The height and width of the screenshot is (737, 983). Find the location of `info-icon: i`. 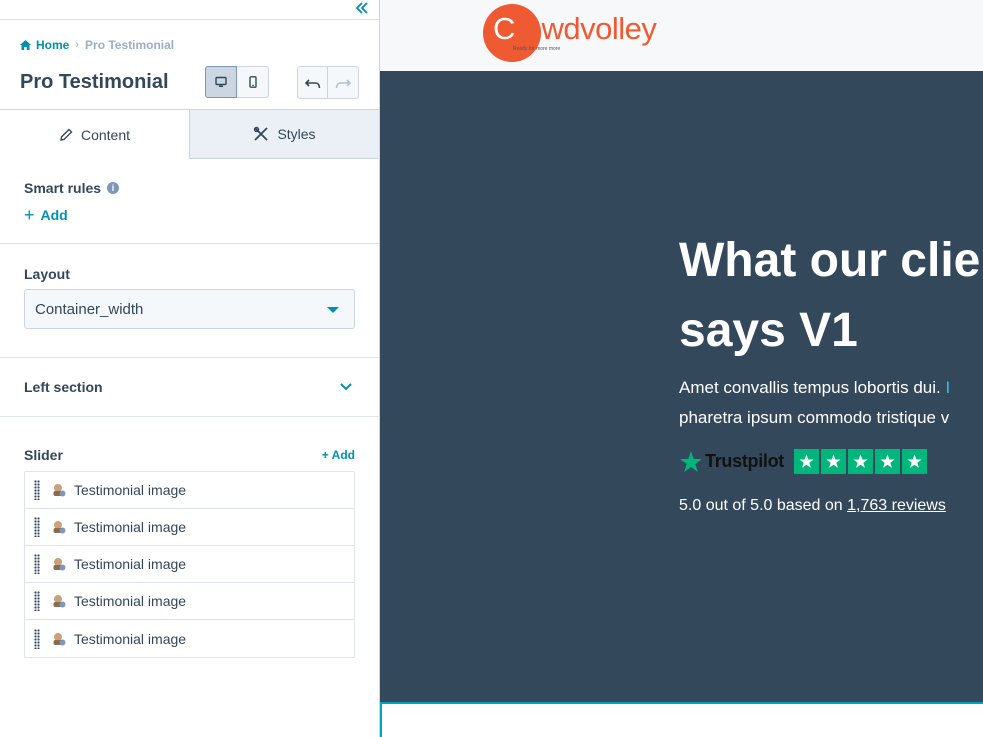

info-icon: i is located at coordinates (113, 188).